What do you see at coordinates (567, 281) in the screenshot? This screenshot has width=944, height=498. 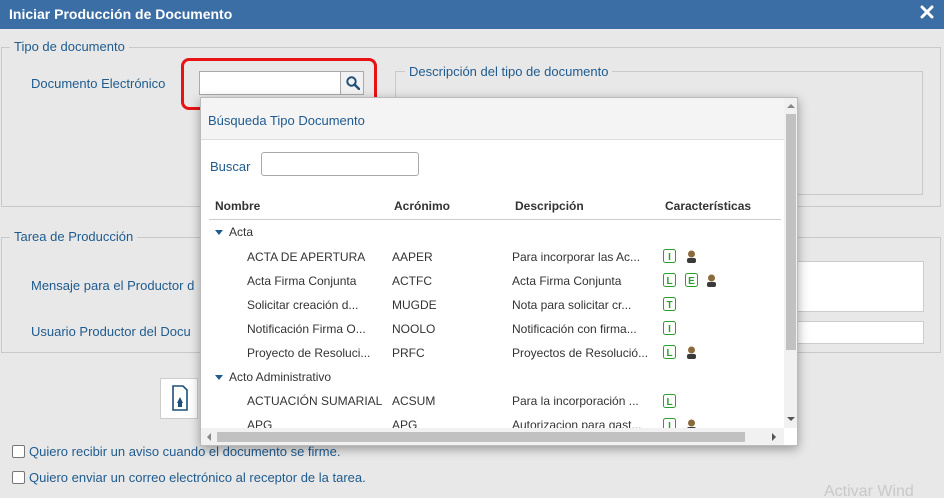 I see `cell-descripcion: Acta Firma Conjunta` at bounding box center [567, 281].